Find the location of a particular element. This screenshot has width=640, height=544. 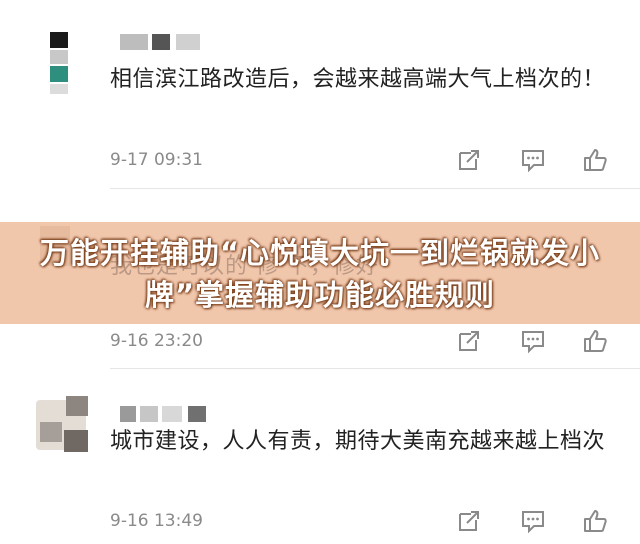

banner-title: 万能开挂辅助“心悦填大坑一到烂锅就发小牌”掌握辅助功能必胜规则 is located at coordinates (320, 274).